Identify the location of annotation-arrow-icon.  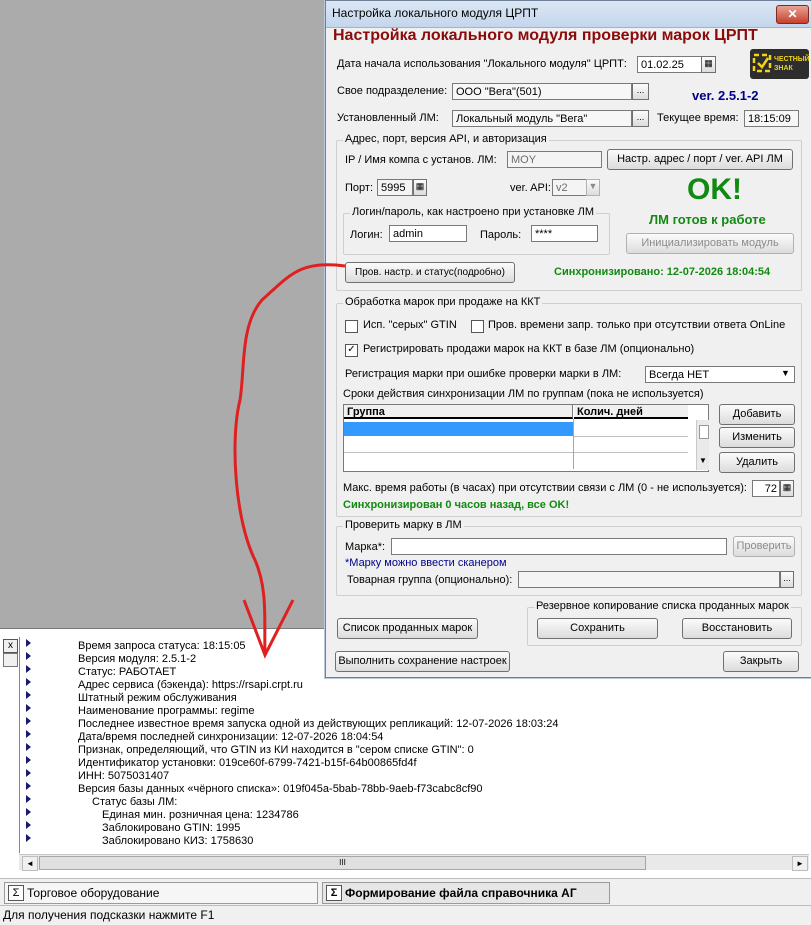
(289, 461).